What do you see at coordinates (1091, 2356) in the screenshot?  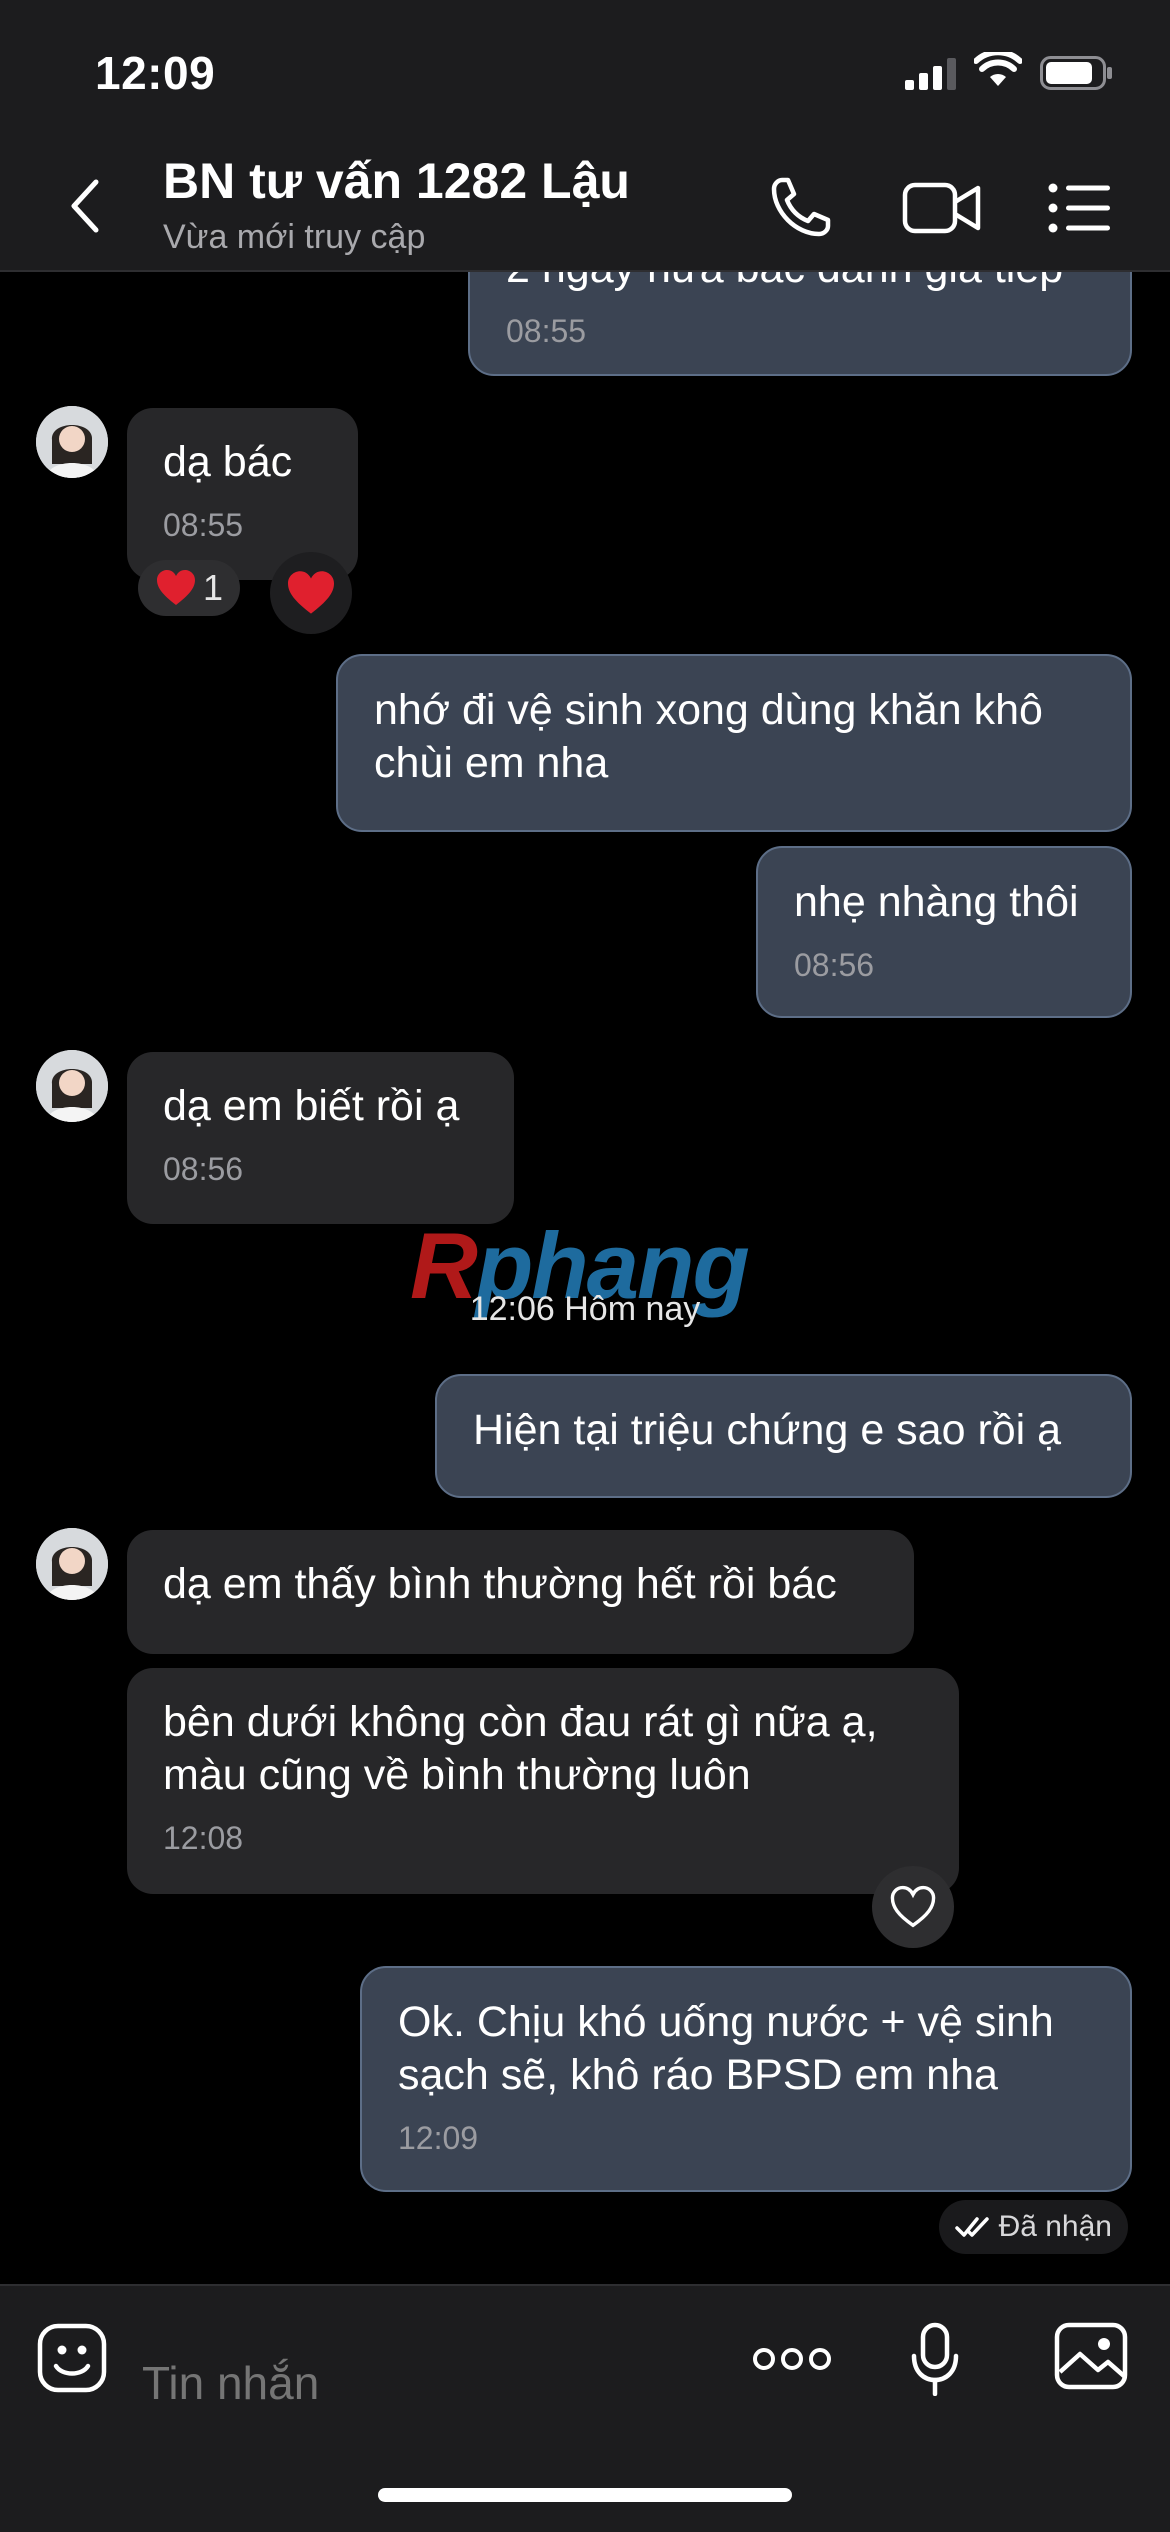 I see `photo-gallery-icon` at bounding box center [1091, 2356].